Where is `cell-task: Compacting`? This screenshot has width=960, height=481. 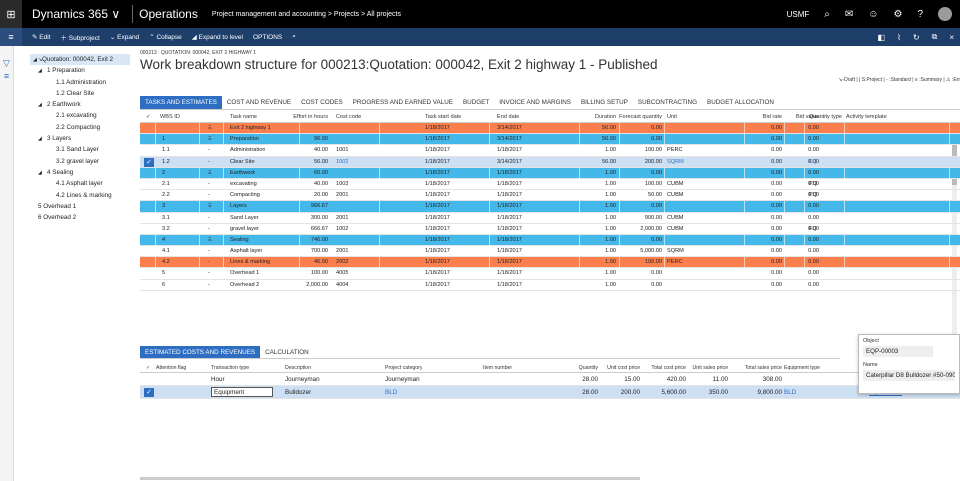 cell-task: Compacting is located at coordinates (245, 195).